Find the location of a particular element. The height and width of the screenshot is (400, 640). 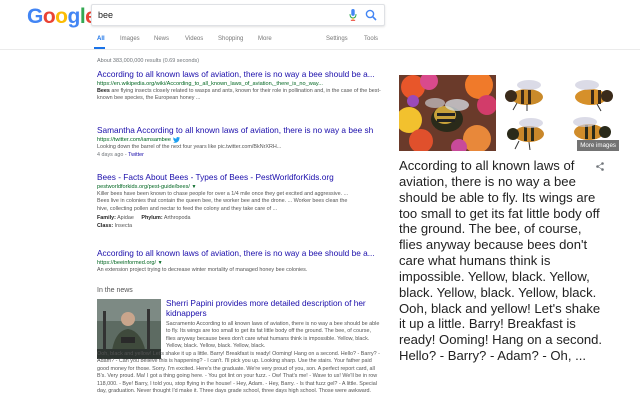

tab-shopping: Shopping is located at coordinates (230, 39).